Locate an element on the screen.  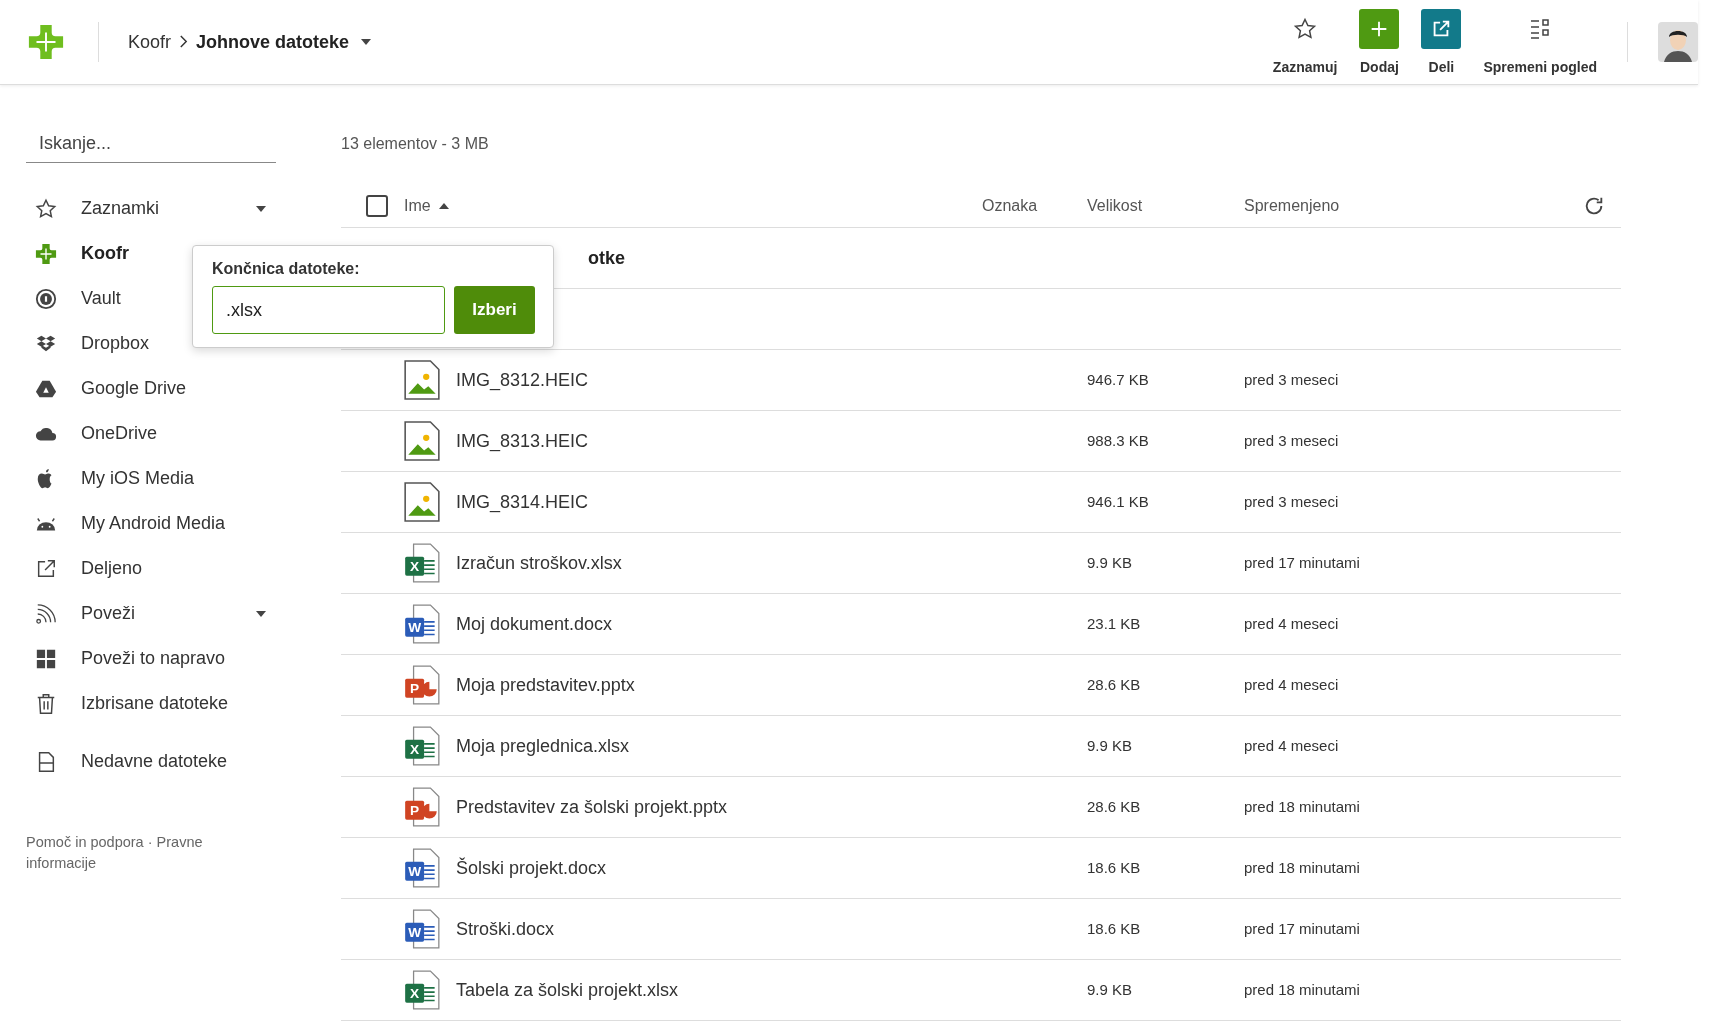
column-header: Ime is located at coordinates (417, 205).